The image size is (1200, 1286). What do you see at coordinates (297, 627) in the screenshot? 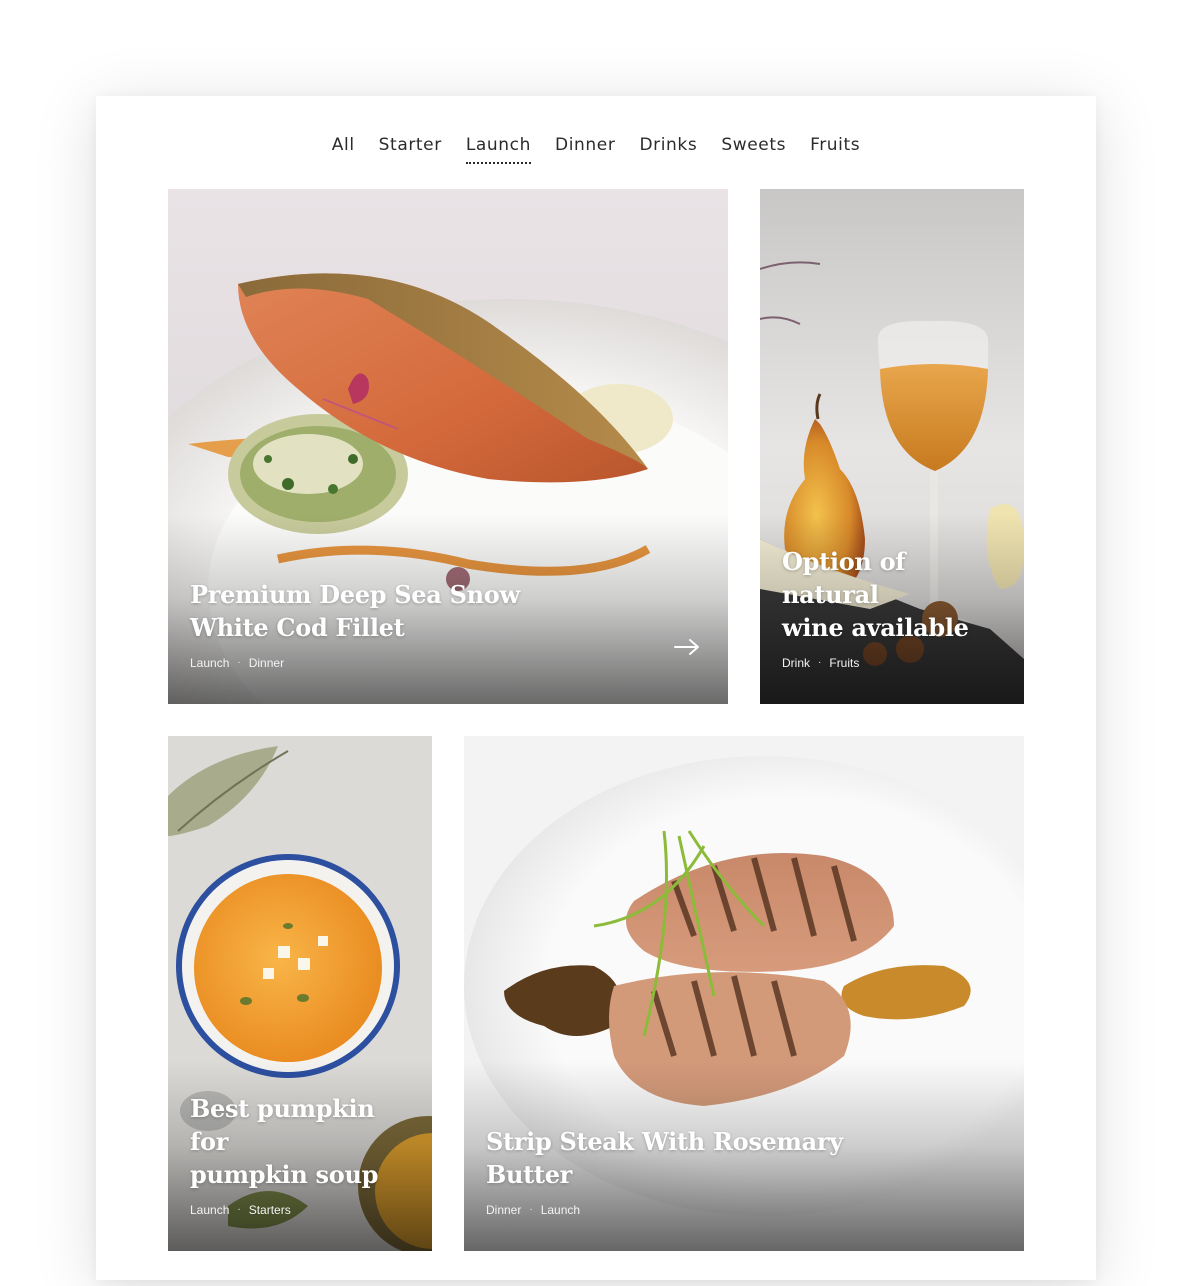
I see `card-title-line: White Cod Fillet` at bounding box center [297, 627].